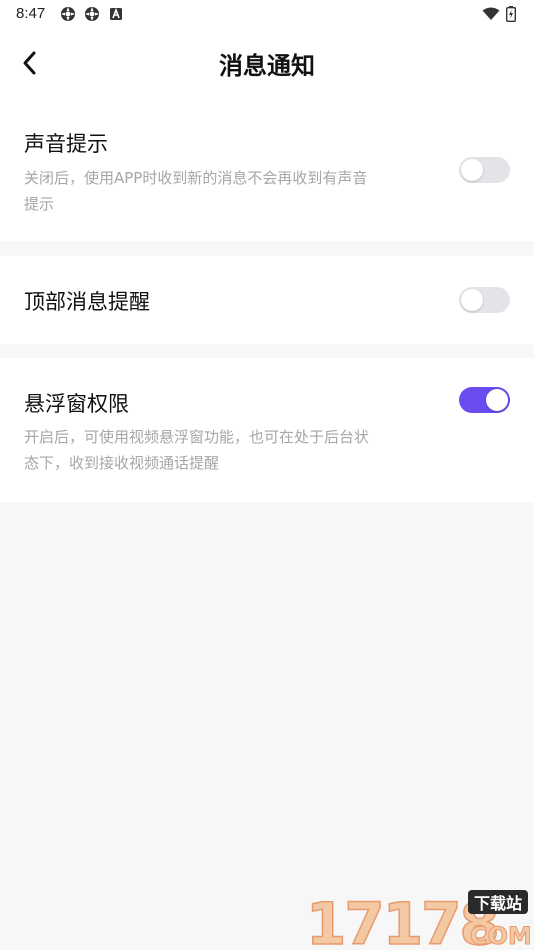 Image resolution: width=534 pixels, height=950 pixels. What do you see at coordinates (498, 903) in the screenshot?
I see `watermark-tag: 下载站` at bounding box center [498, 903].